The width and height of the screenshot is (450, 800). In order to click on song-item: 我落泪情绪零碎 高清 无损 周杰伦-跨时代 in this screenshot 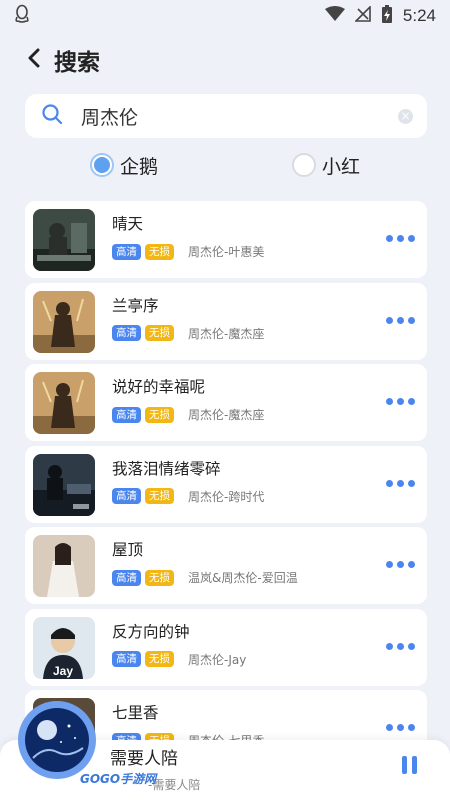, I will do `click(226, 484)`.